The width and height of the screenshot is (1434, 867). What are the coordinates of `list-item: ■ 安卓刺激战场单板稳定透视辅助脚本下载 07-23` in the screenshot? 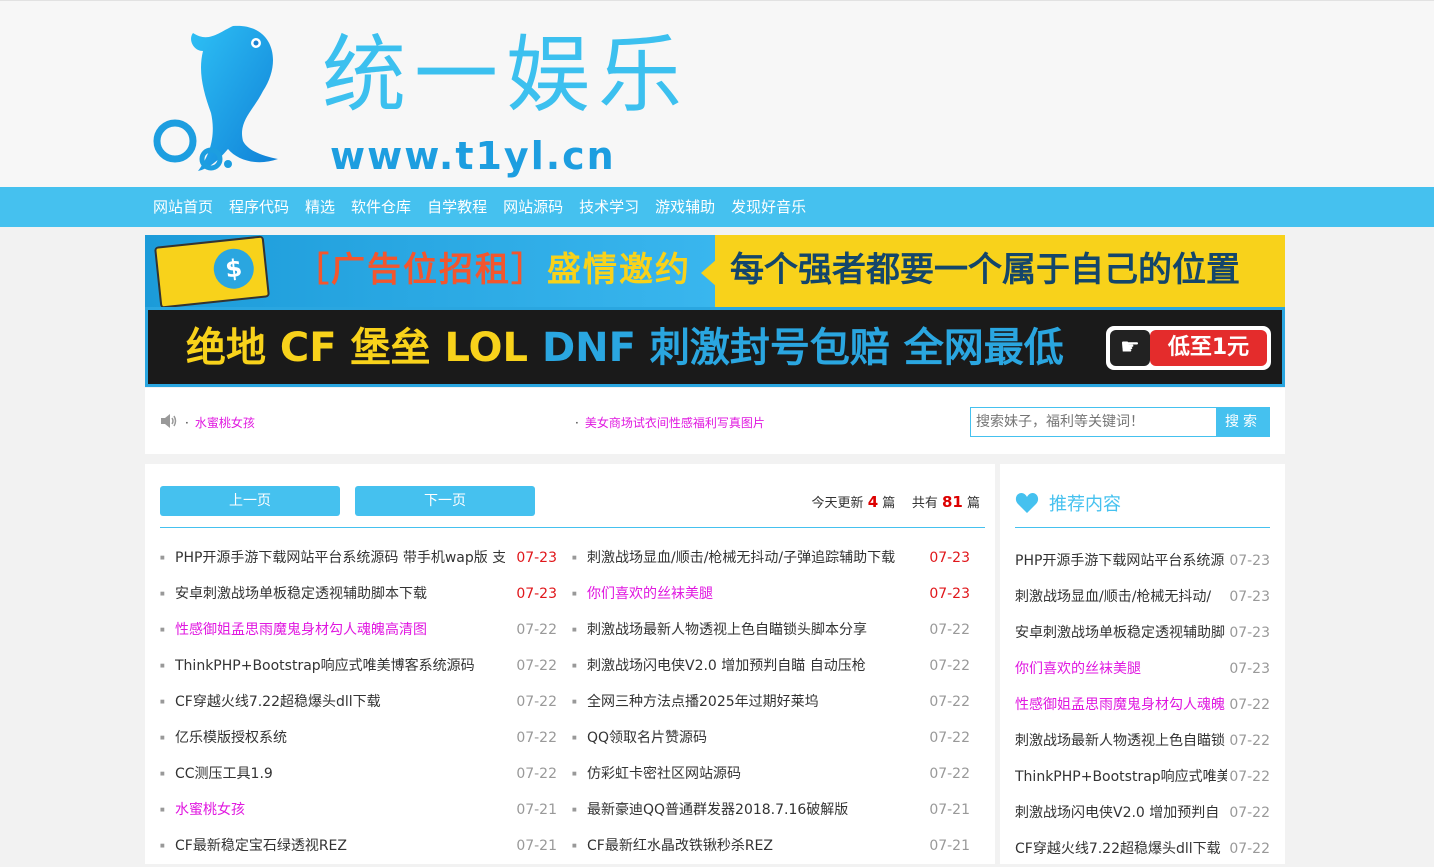 It's located at (358, 594).